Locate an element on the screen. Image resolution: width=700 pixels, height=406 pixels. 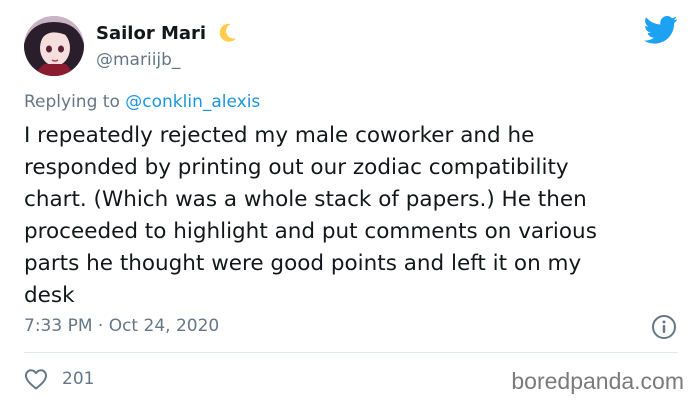
author-name-row: Sailor Mari is located at coordinates (167, 33).